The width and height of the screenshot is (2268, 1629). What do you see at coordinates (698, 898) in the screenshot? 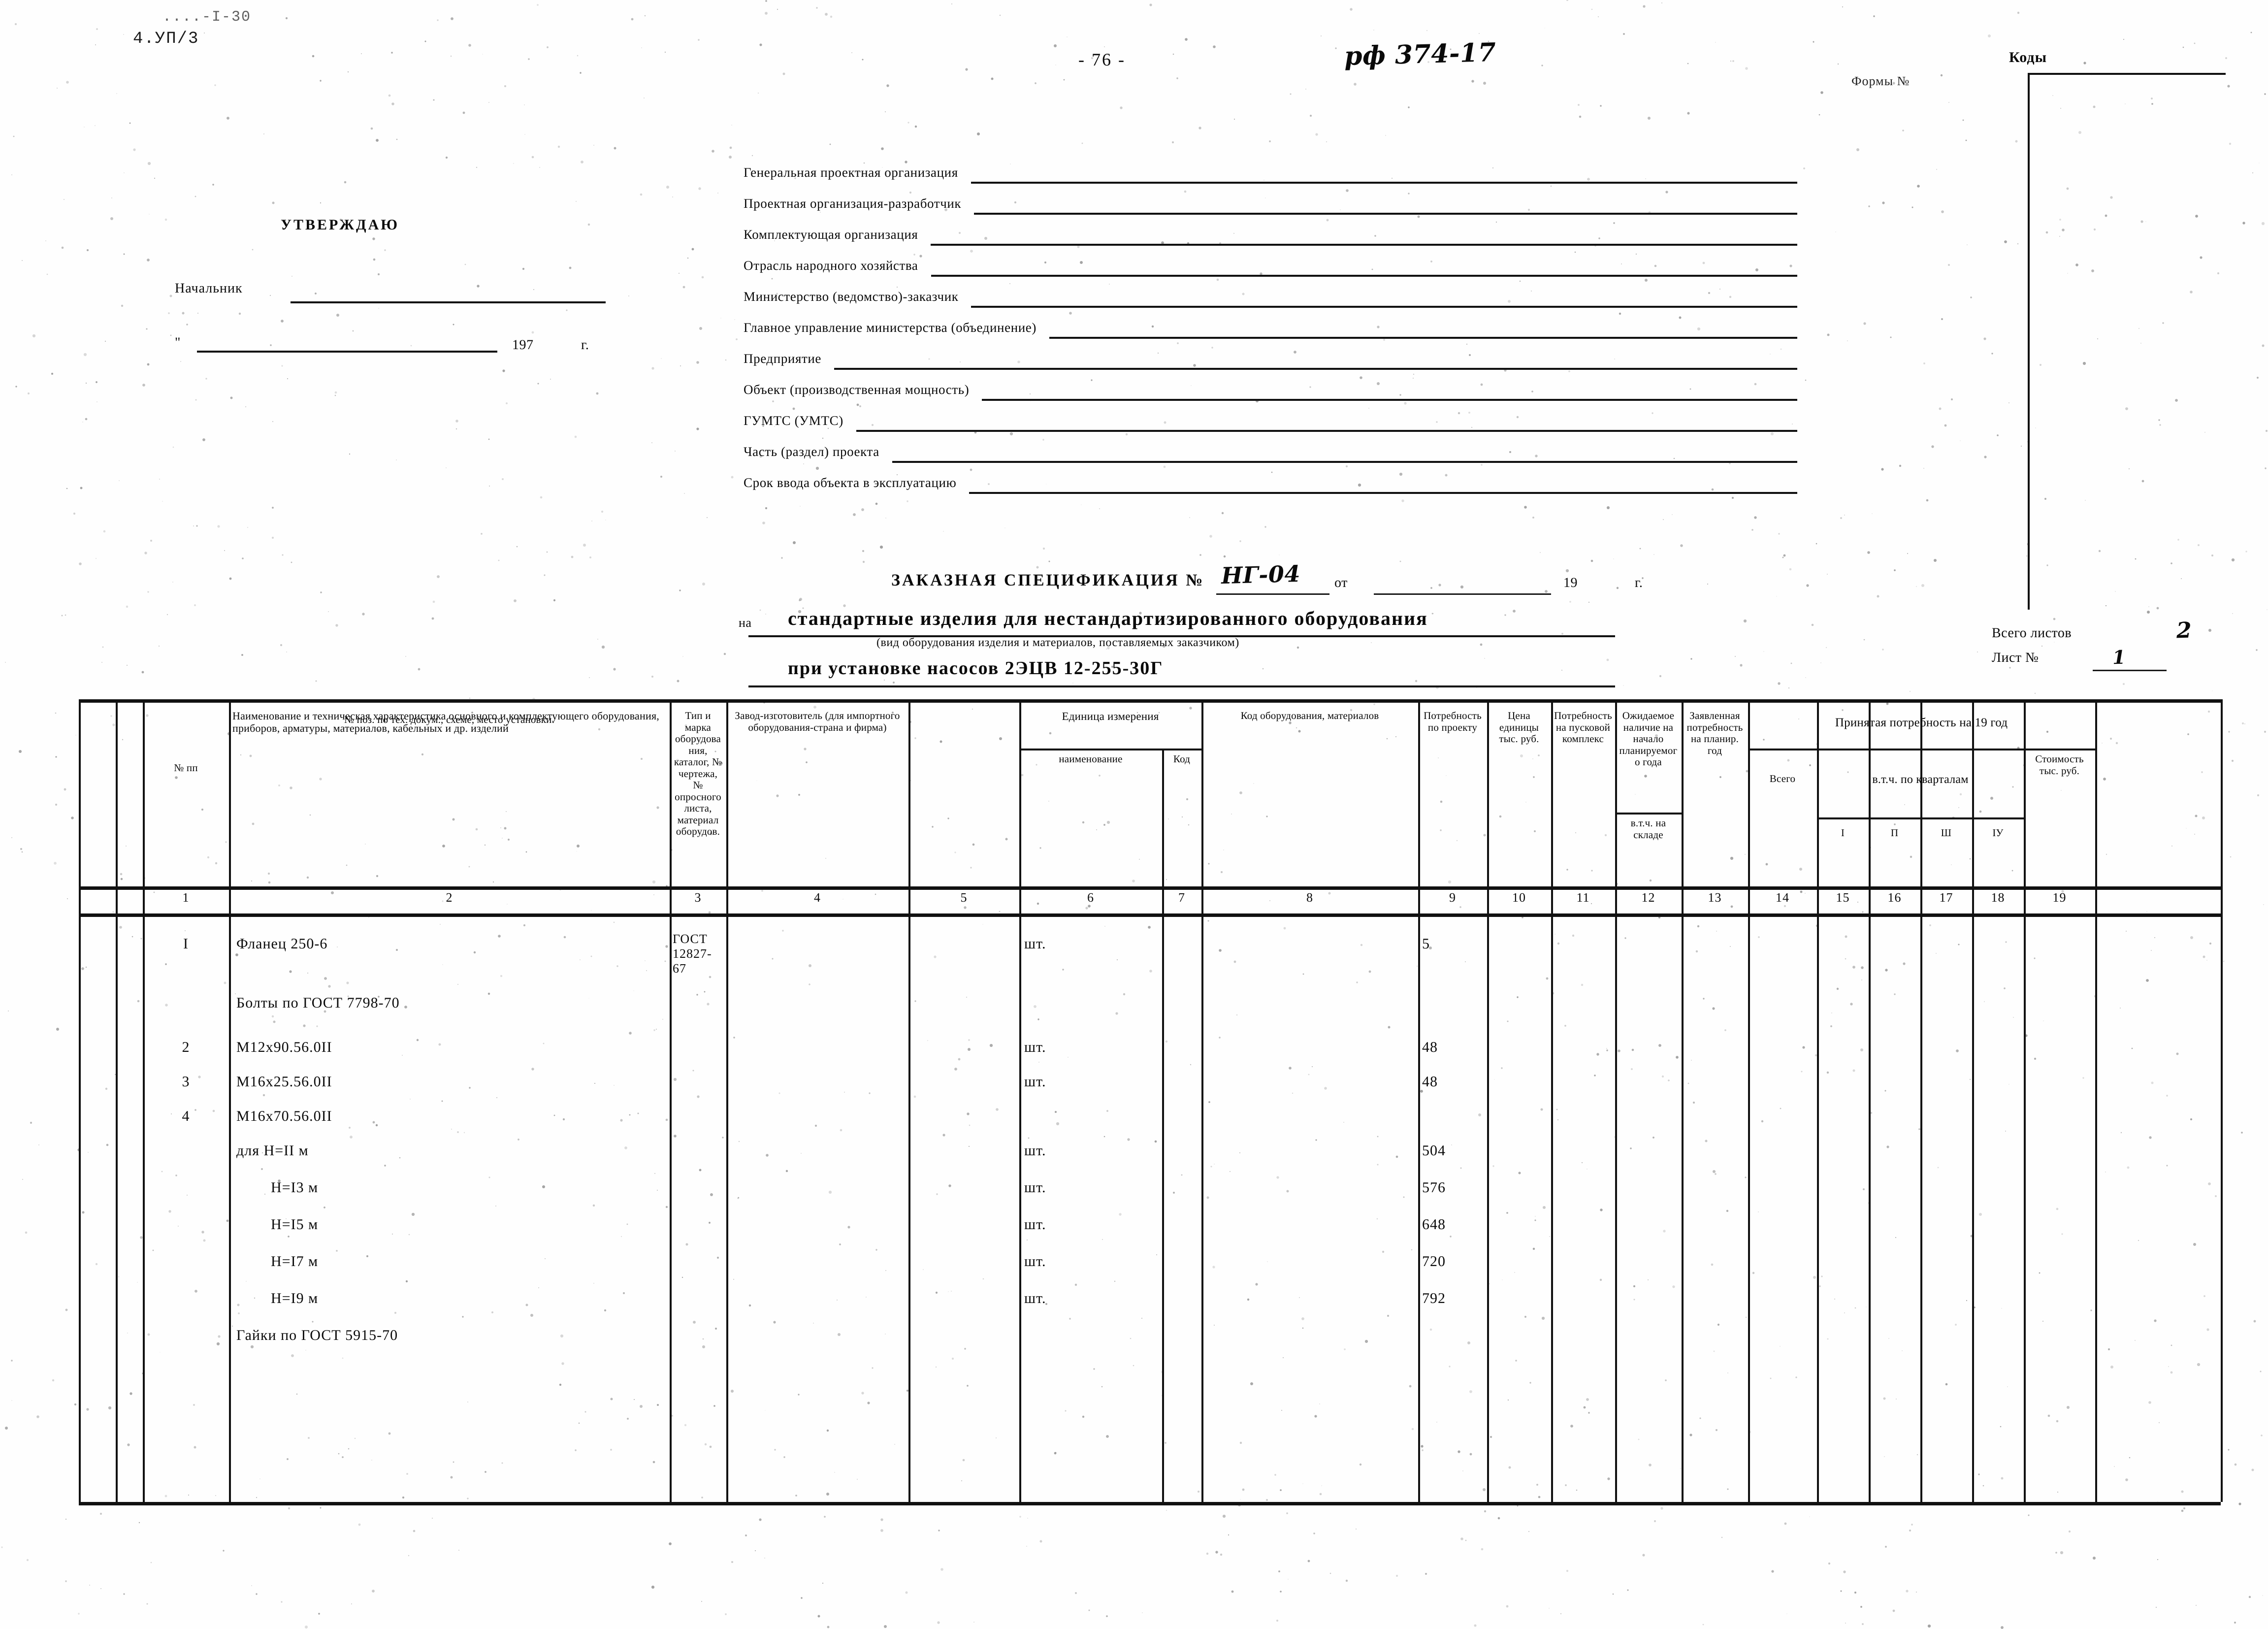
I see `table-column-number-3: 3` at bounding box center [698, 898].